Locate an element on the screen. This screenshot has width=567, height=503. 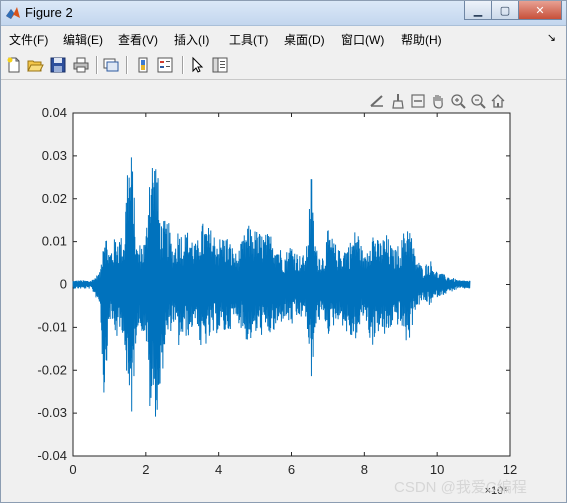
x-tick-label: 4 is located at coordinates (218, 469).